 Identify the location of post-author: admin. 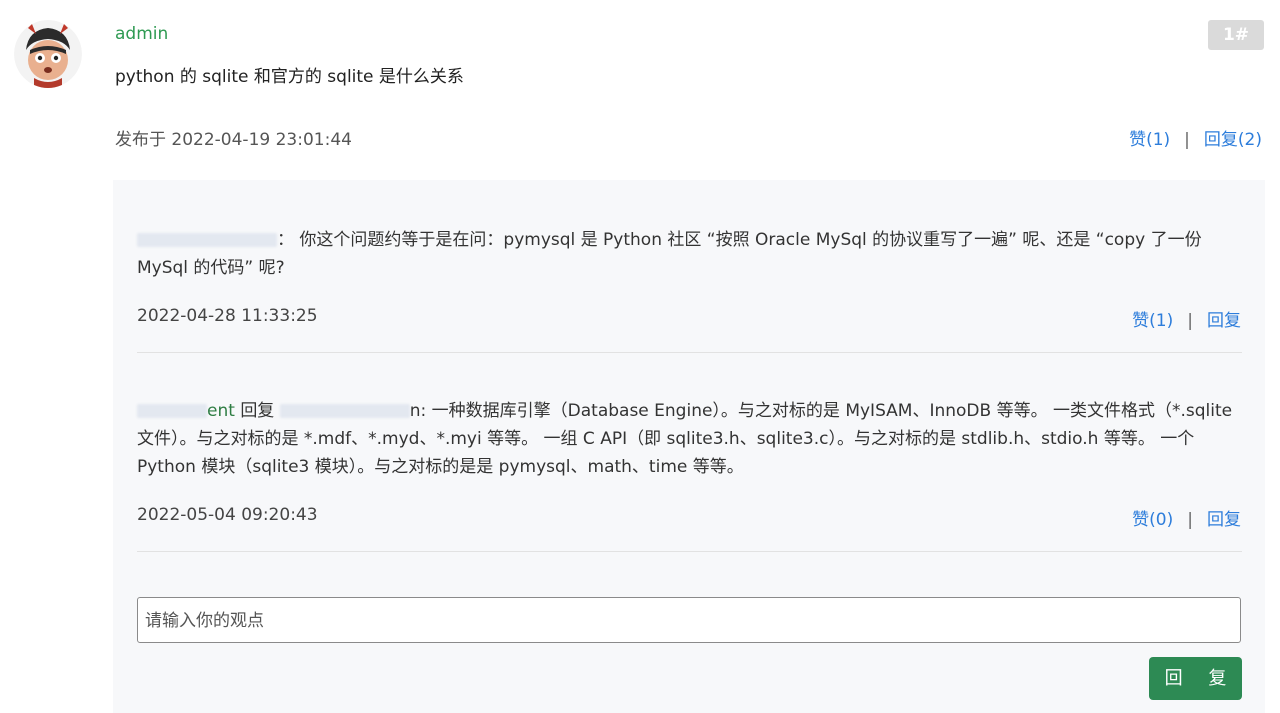
(141, 34).